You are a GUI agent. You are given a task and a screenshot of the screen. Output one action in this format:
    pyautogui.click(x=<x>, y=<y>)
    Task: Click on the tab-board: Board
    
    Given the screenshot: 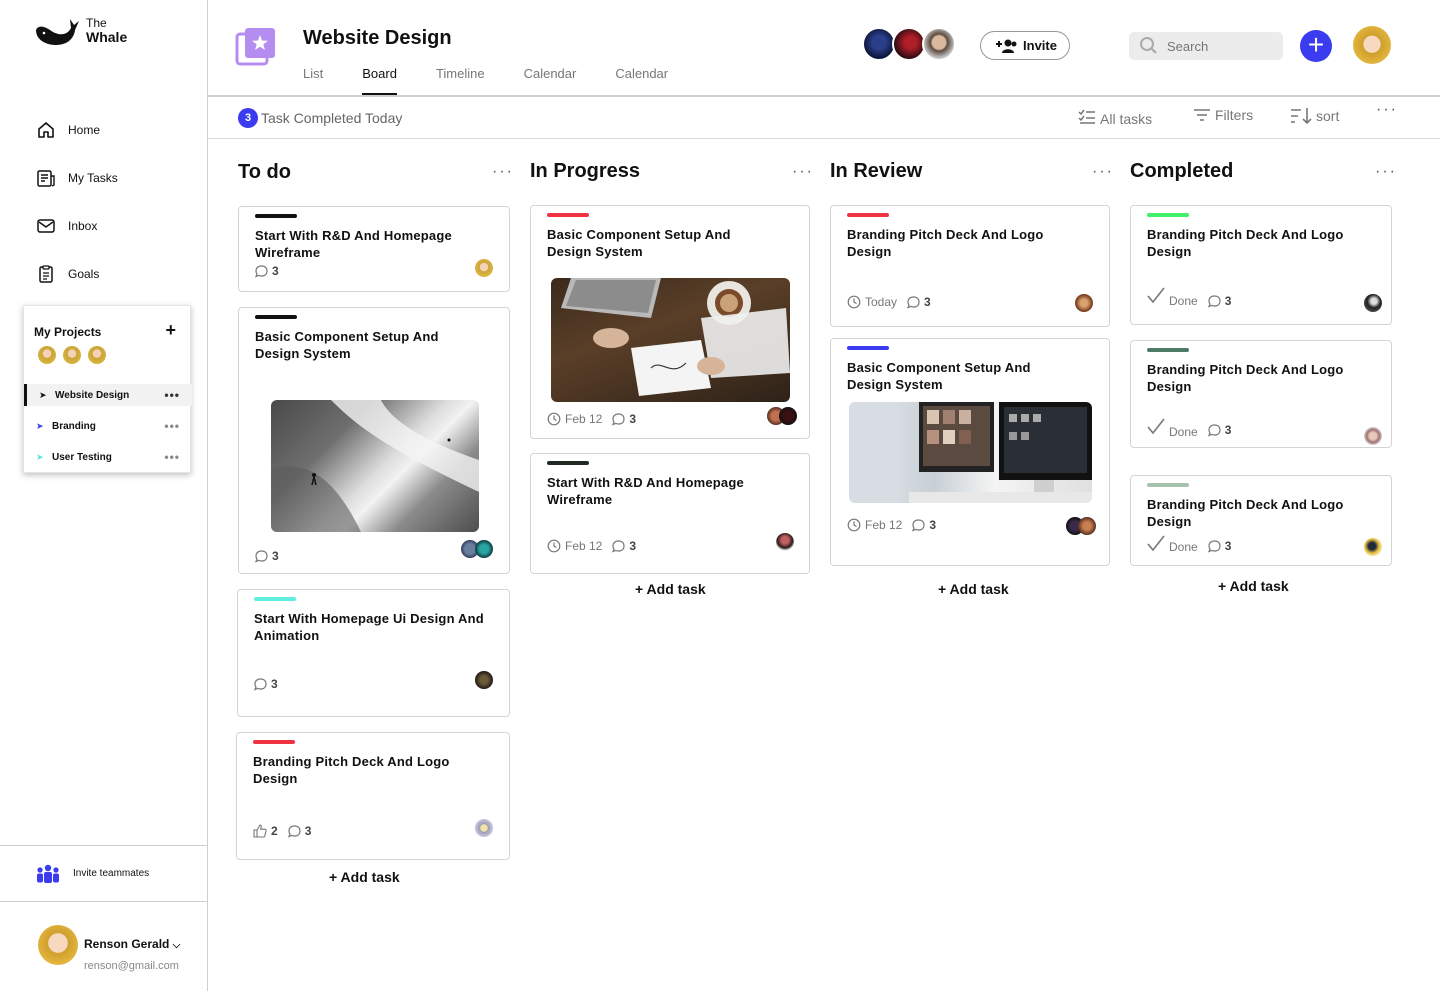 What is the action you would take?
    pyautogui.click(x=379, y=80)
    